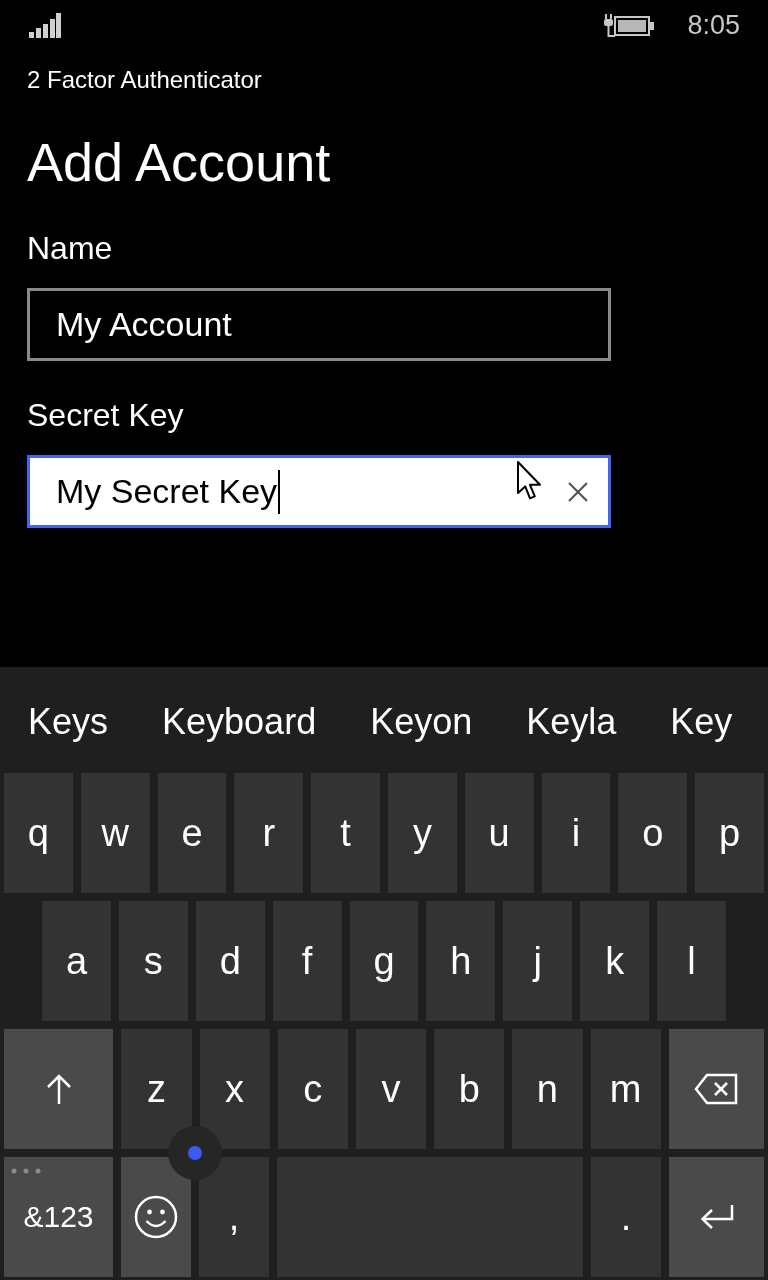 The height and width of the screenshot is (1280, 768). I want to click on smiley-icon, so click(156, 1217).